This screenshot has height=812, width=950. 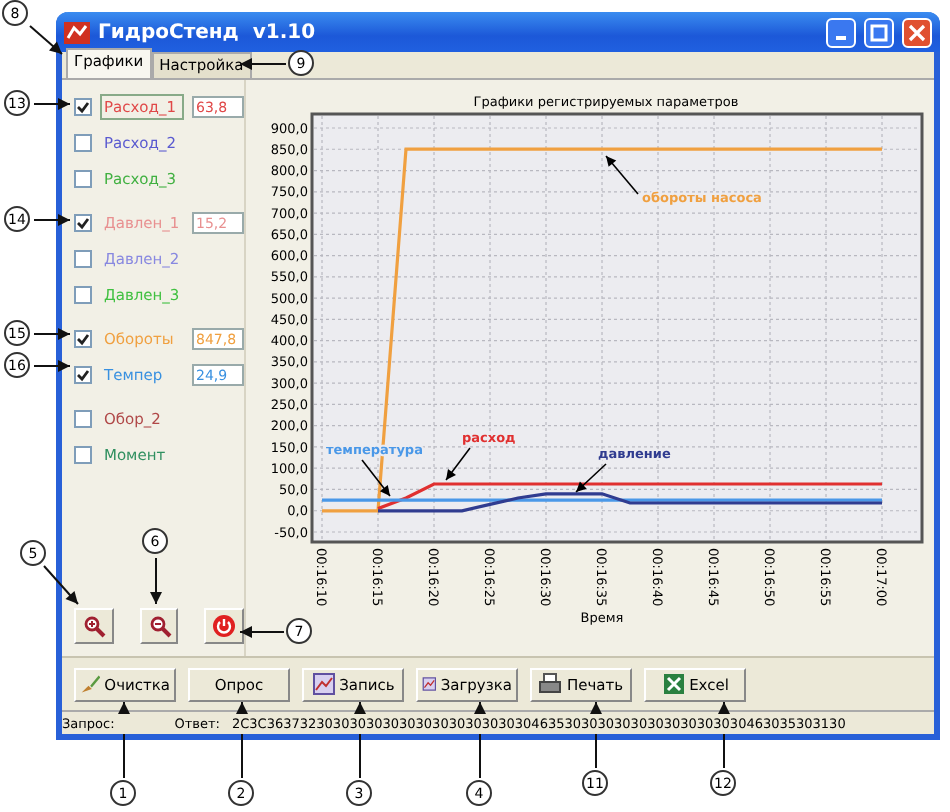 What do you see at coordinates (673, 684) in the screenshot?
I see `spreadsheet-icon` at bounding box center [673, 684].